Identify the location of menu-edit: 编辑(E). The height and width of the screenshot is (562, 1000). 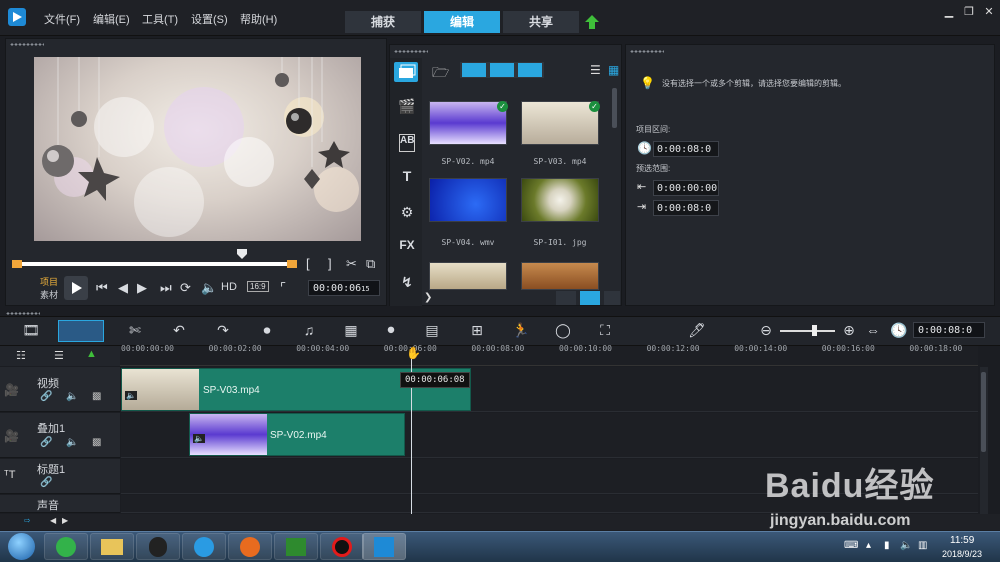
(111, 19).